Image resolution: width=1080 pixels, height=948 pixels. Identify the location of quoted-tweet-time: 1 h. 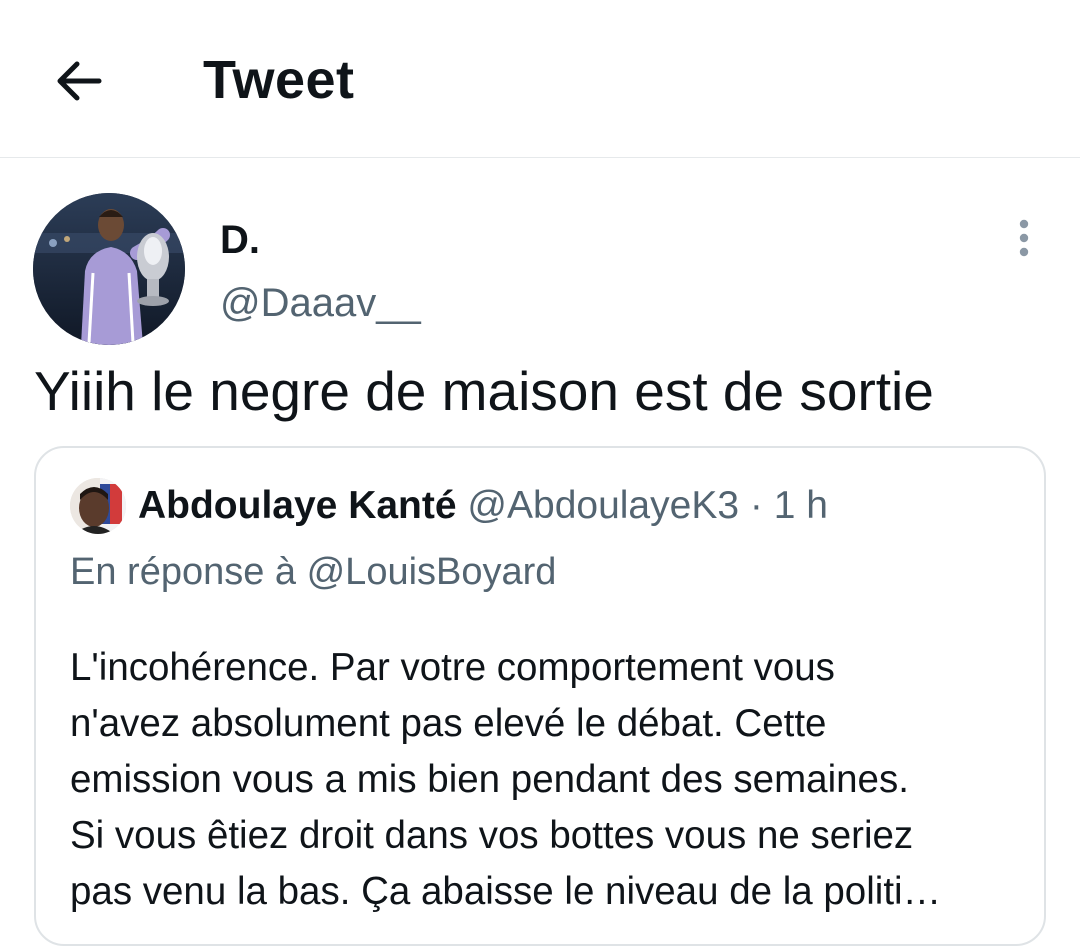
(801, 505).